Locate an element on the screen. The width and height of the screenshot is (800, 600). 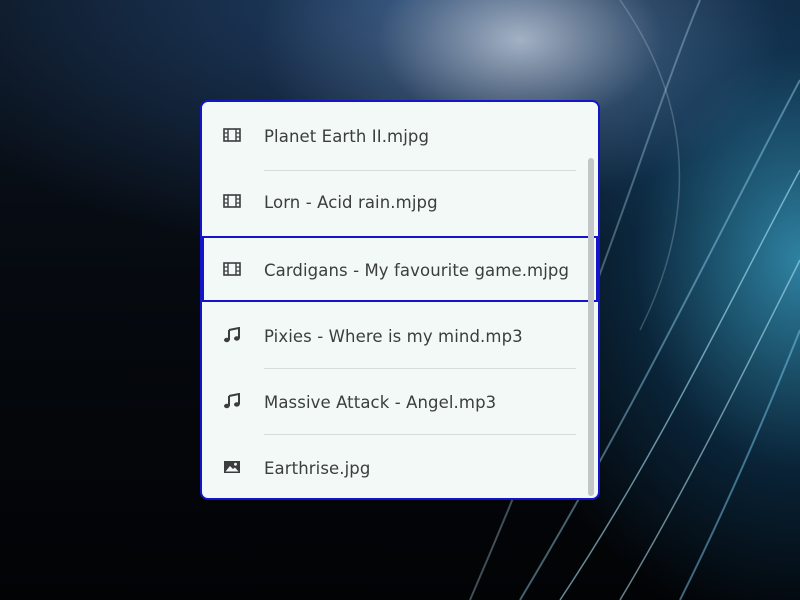
list-item: Planet Earth II.mjpg is located at coordinates (400, 135).